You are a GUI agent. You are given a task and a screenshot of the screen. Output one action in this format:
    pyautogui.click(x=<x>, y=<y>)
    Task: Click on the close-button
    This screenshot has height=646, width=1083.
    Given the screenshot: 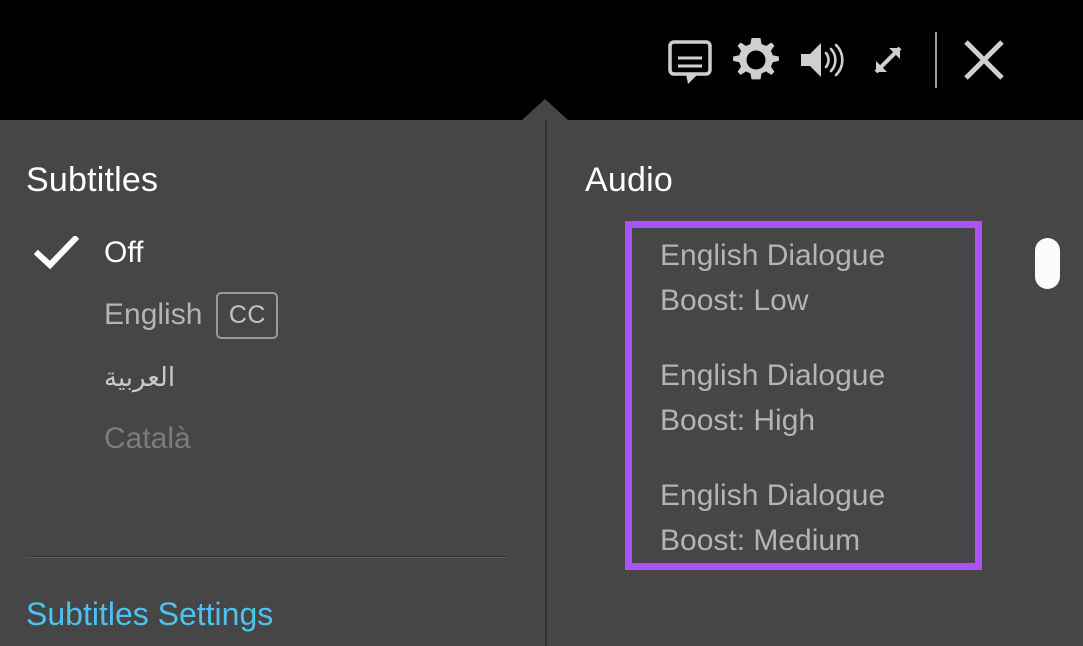 What is the action you would take?
    pyautogui.click(x=984, y=60)
    